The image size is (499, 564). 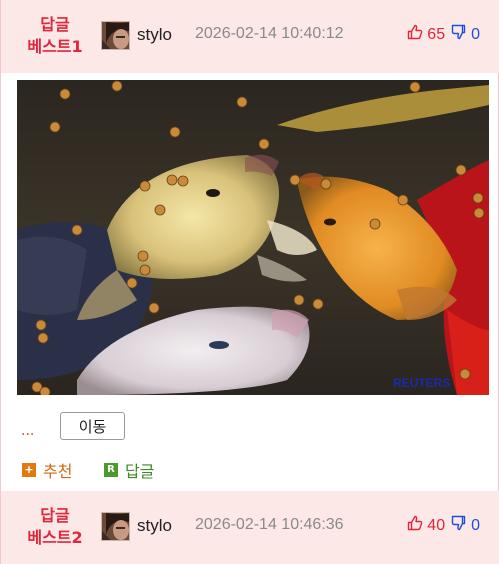 I want to click on comment-header: 답글 베스트1 stylo 2026-02-14 10:40:12 65 0, so click(x=250, y=36).